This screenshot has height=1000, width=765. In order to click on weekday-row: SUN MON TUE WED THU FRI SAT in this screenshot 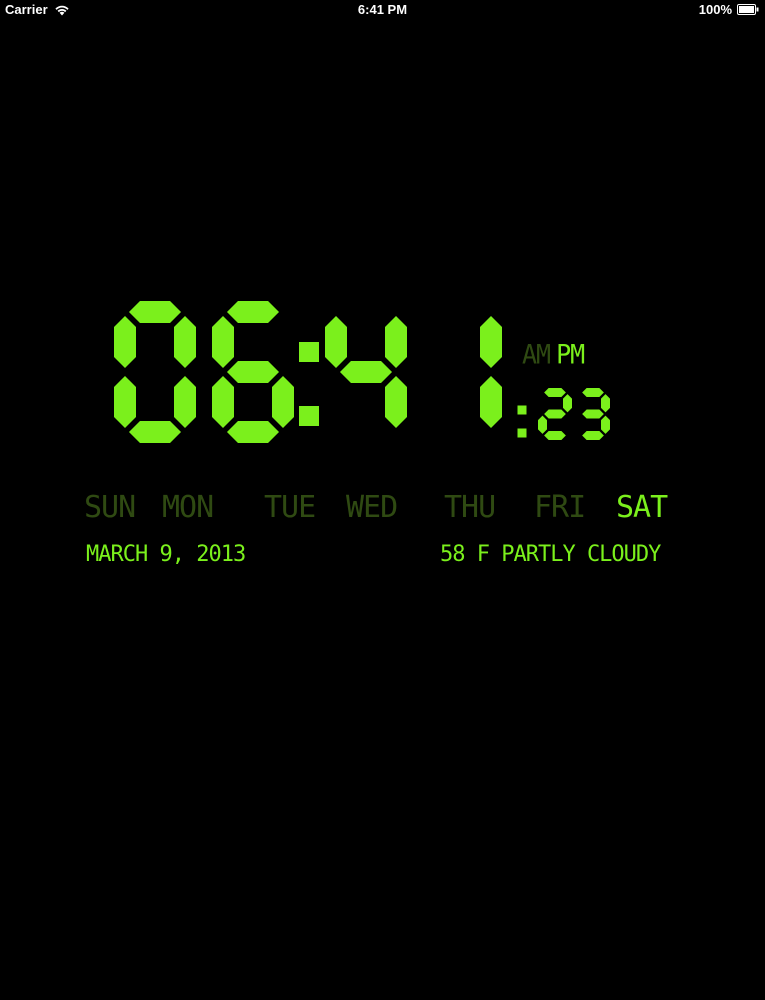, I will do `click(394, 508)`.